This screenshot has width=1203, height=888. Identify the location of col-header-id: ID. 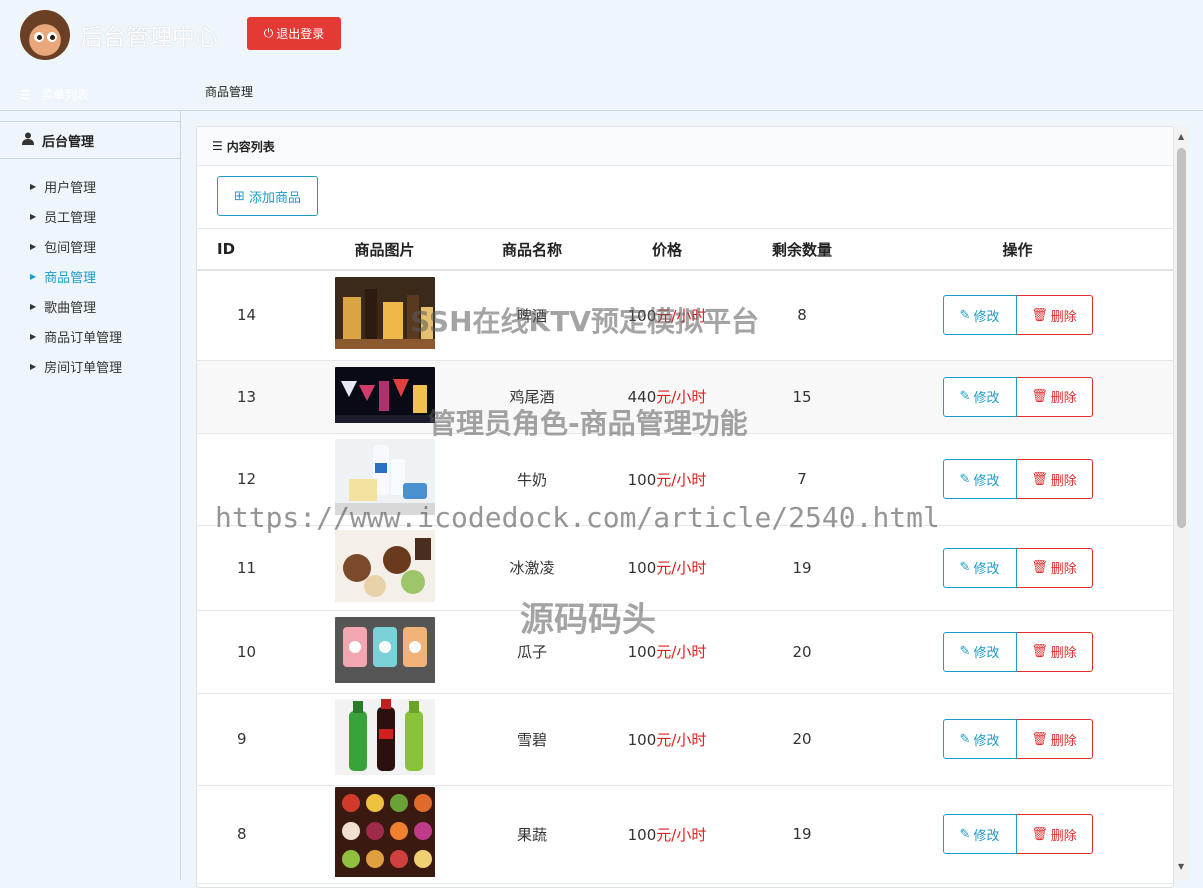
(247, 250).